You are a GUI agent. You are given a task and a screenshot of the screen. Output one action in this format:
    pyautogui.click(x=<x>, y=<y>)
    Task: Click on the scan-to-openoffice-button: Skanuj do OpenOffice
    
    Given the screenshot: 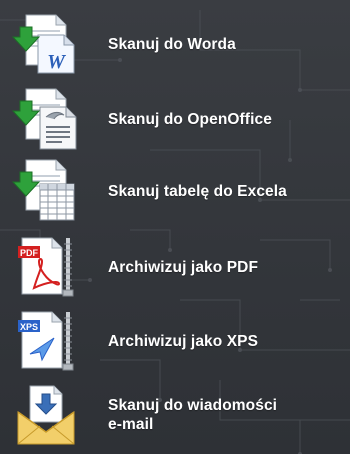 What is the action you would take?
    pyautogui.click(x=177, y=119)
    